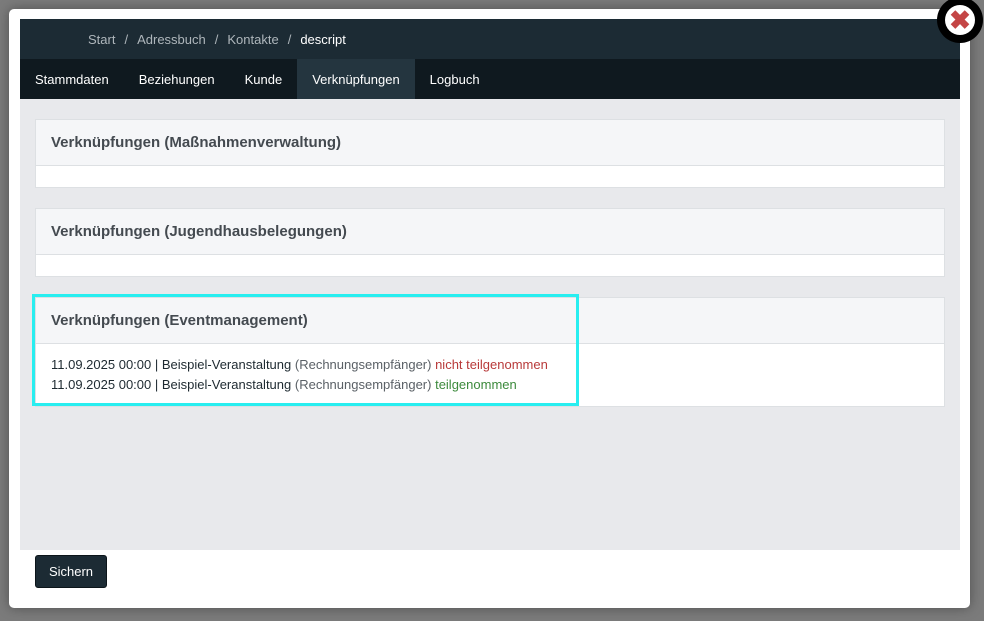 The width and height of the screenshot is (984, 621). Describe the element at coordinates (476, 384) in the screenshot. I see `status-text: teilgenommen` at that location.